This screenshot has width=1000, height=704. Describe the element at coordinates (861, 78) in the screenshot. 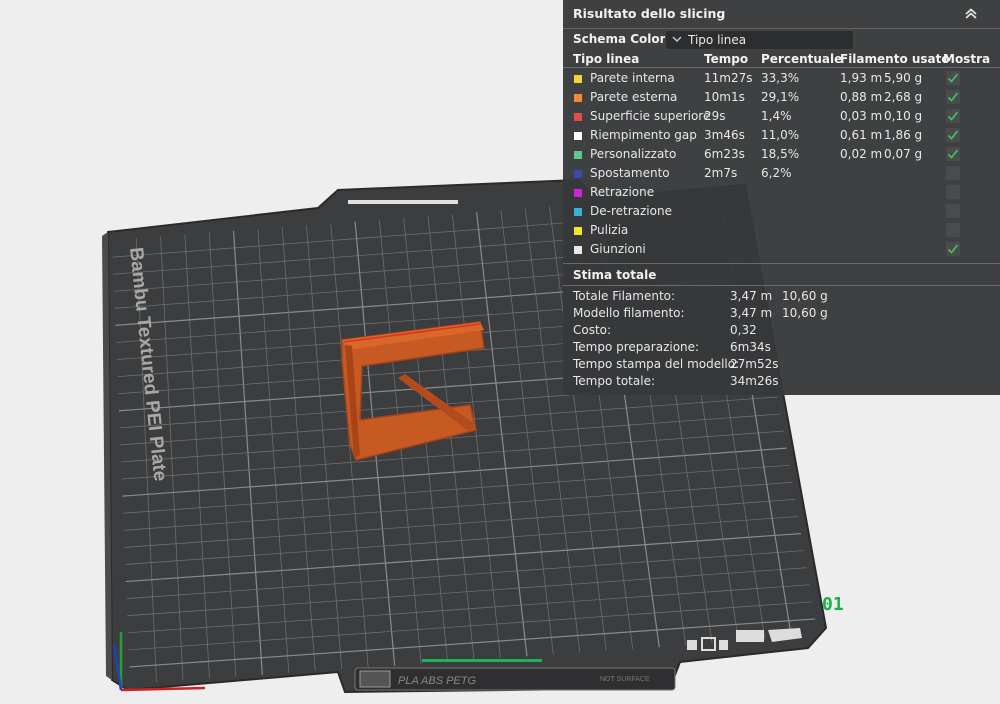

I see `row-length: 1,93 m` at that location.